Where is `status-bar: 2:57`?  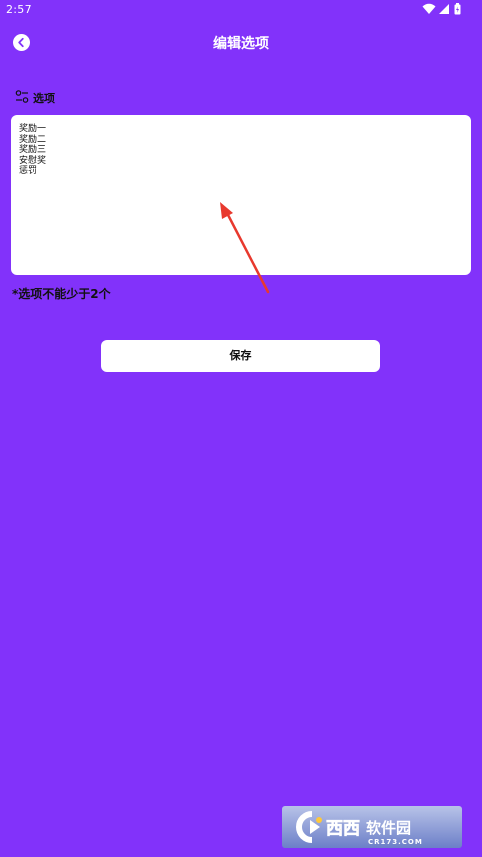
status-bar: 2:57 is located at coordinates (241, 11).